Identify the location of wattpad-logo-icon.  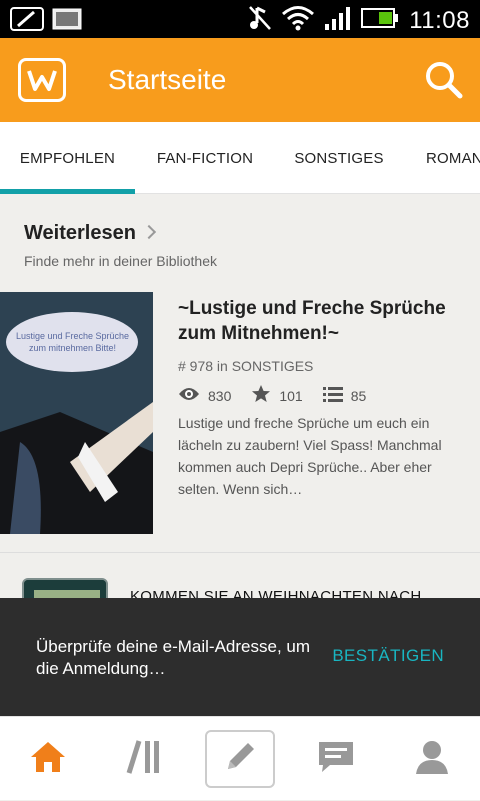
(42, 80).